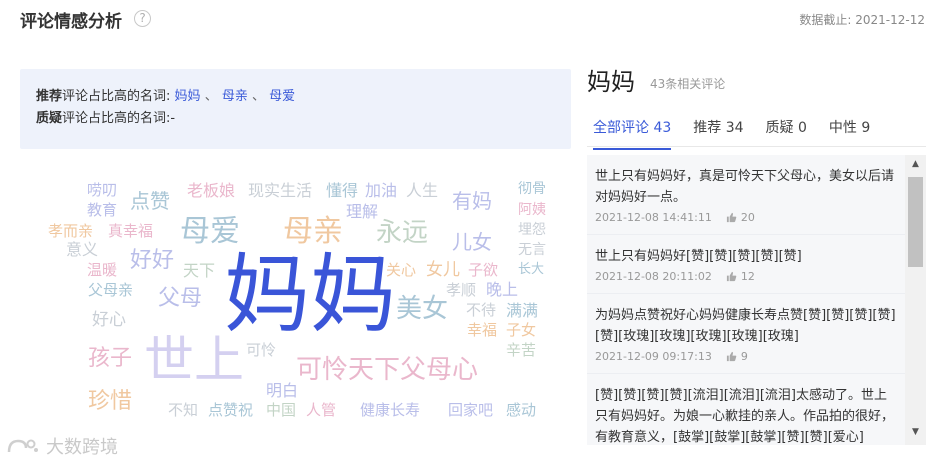 The width and height of the screenshot is (944, 465). Describe the element at coordinates (531, 269) in the screenshot. I see `cloud-word: 长大` at that location.